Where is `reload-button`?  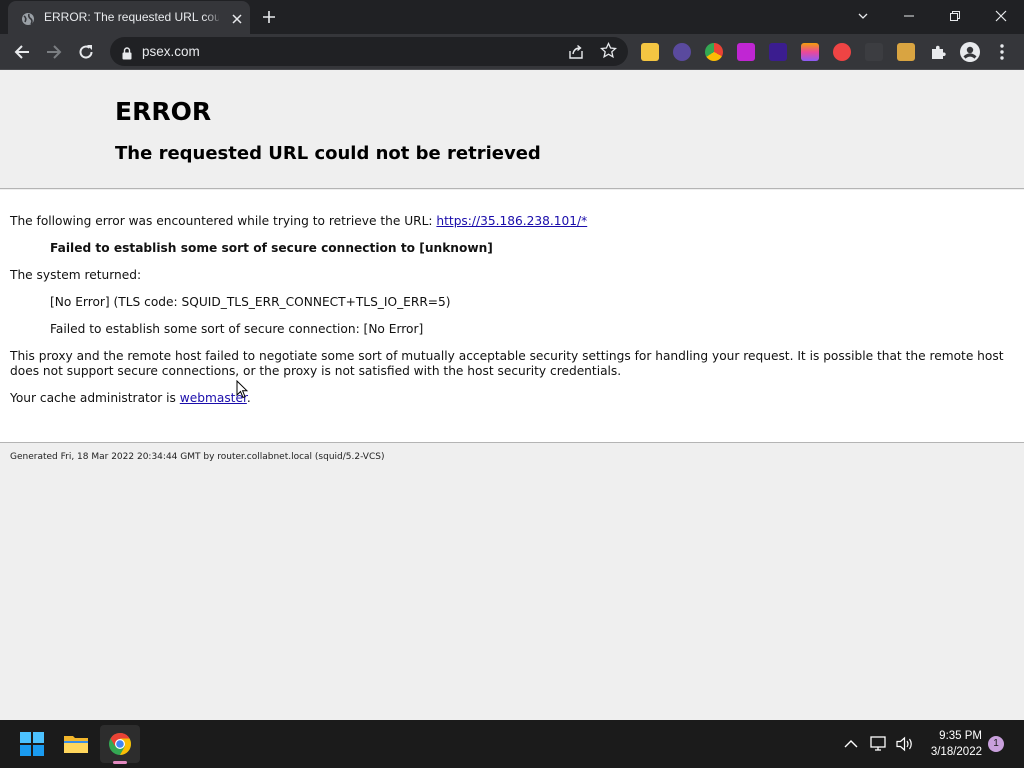 reload-button is located at coordinates (86, 52).